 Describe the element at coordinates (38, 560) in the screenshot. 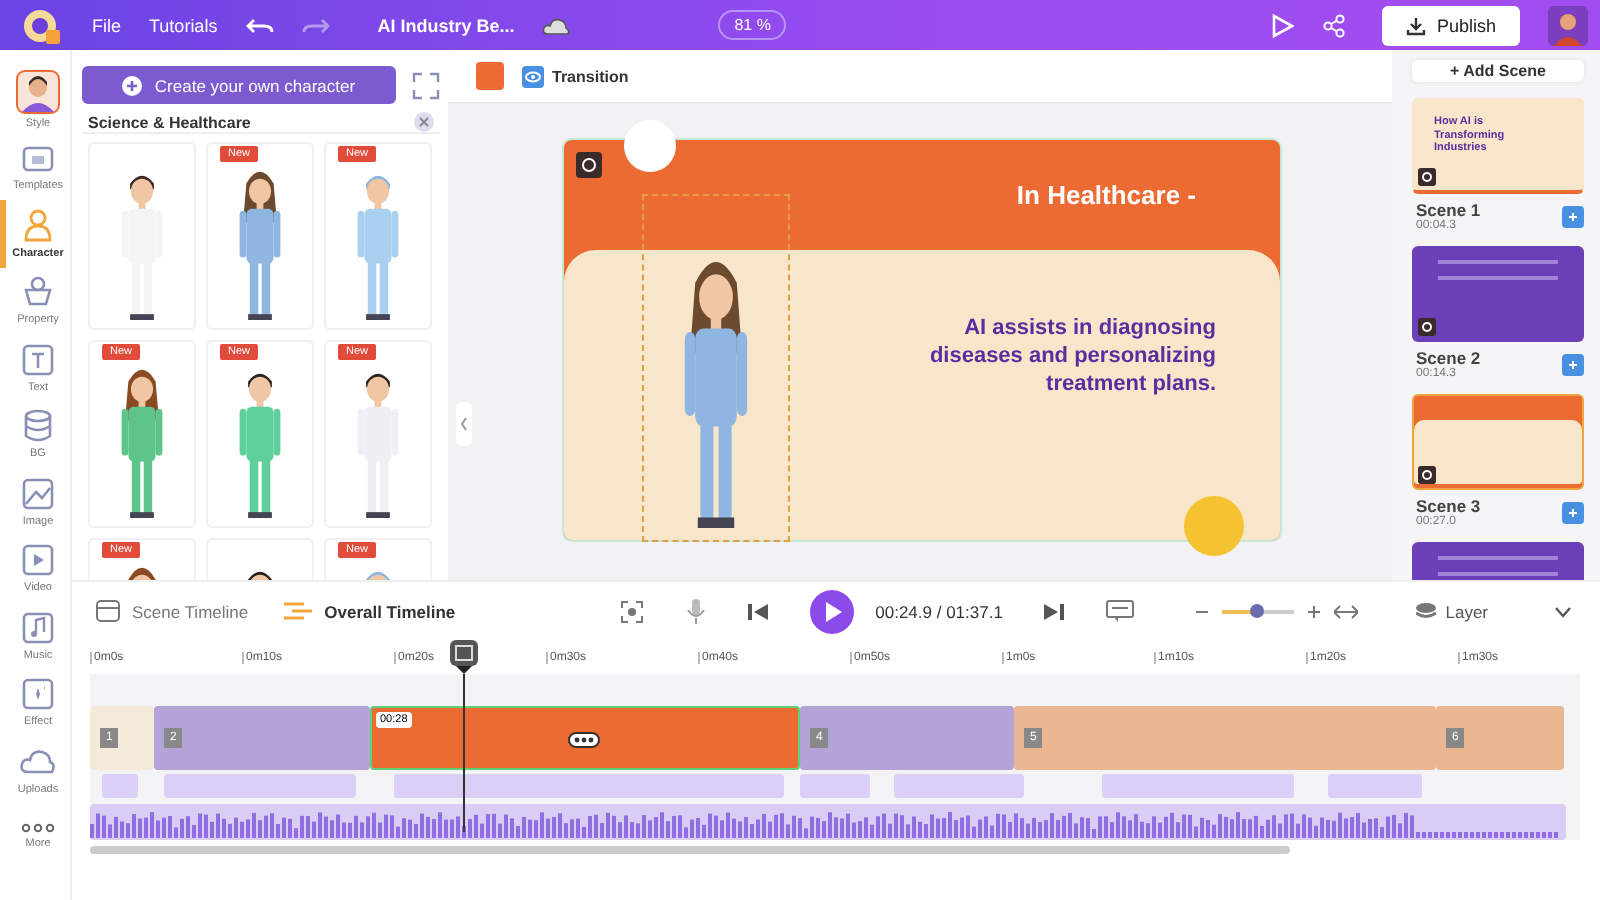

I see `video-icon` at that location.